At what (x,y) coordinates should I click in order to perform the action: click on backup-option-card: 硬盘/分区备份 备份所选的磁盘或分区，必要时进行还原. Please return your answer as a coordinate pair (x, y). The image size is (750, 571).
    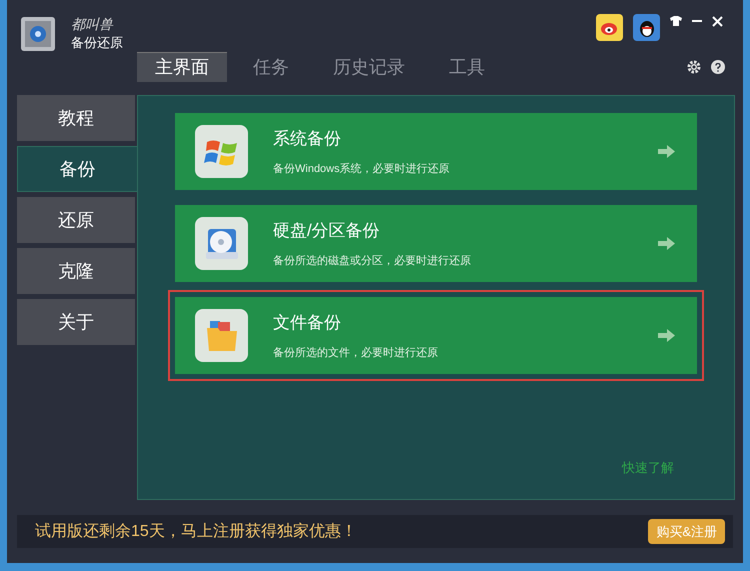
    Looking at the image, I should click on (436, 243).